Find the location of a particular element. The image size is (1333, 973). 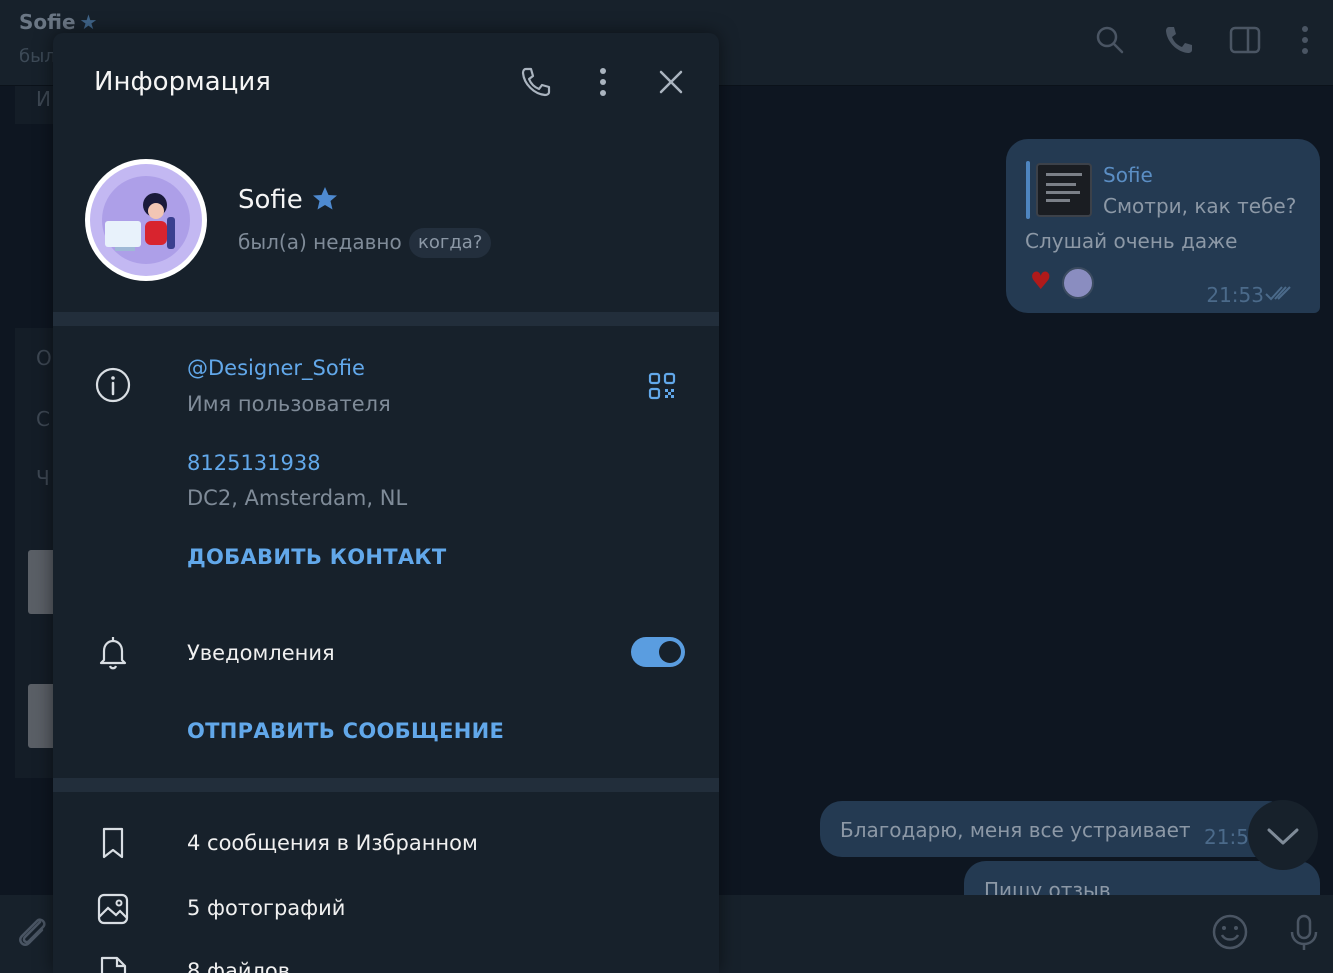

when-button: когда? is located at coordinates (450, 243).